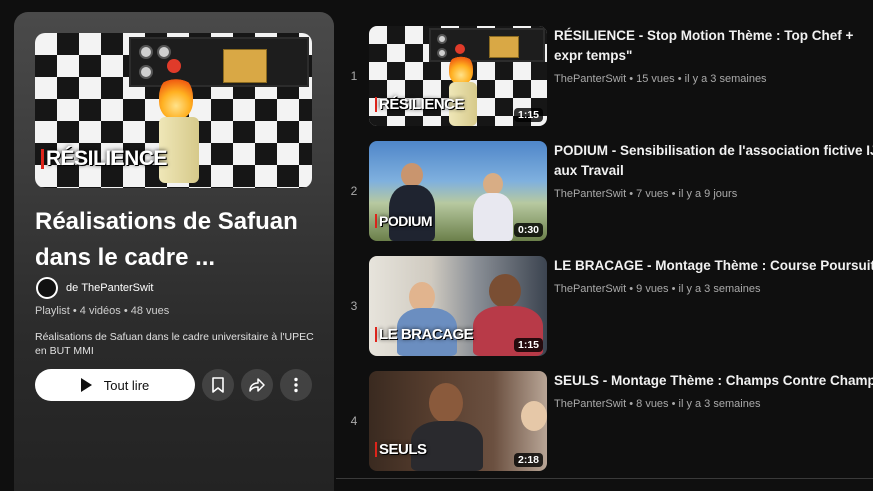  What do you see at coordinates (420, 104) in the screenshot?
I see `thumb-label: RÉSILIENCE` at bounding box center [420, 104].